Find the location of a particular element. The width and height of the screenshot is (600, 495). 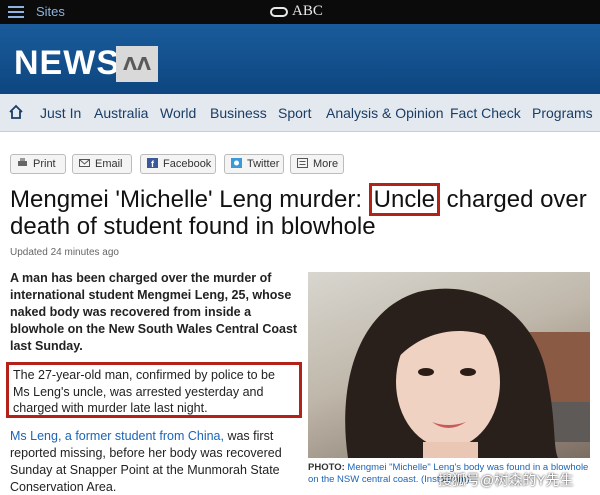

nav-sport: Sport is located at coordinates (294, 113).